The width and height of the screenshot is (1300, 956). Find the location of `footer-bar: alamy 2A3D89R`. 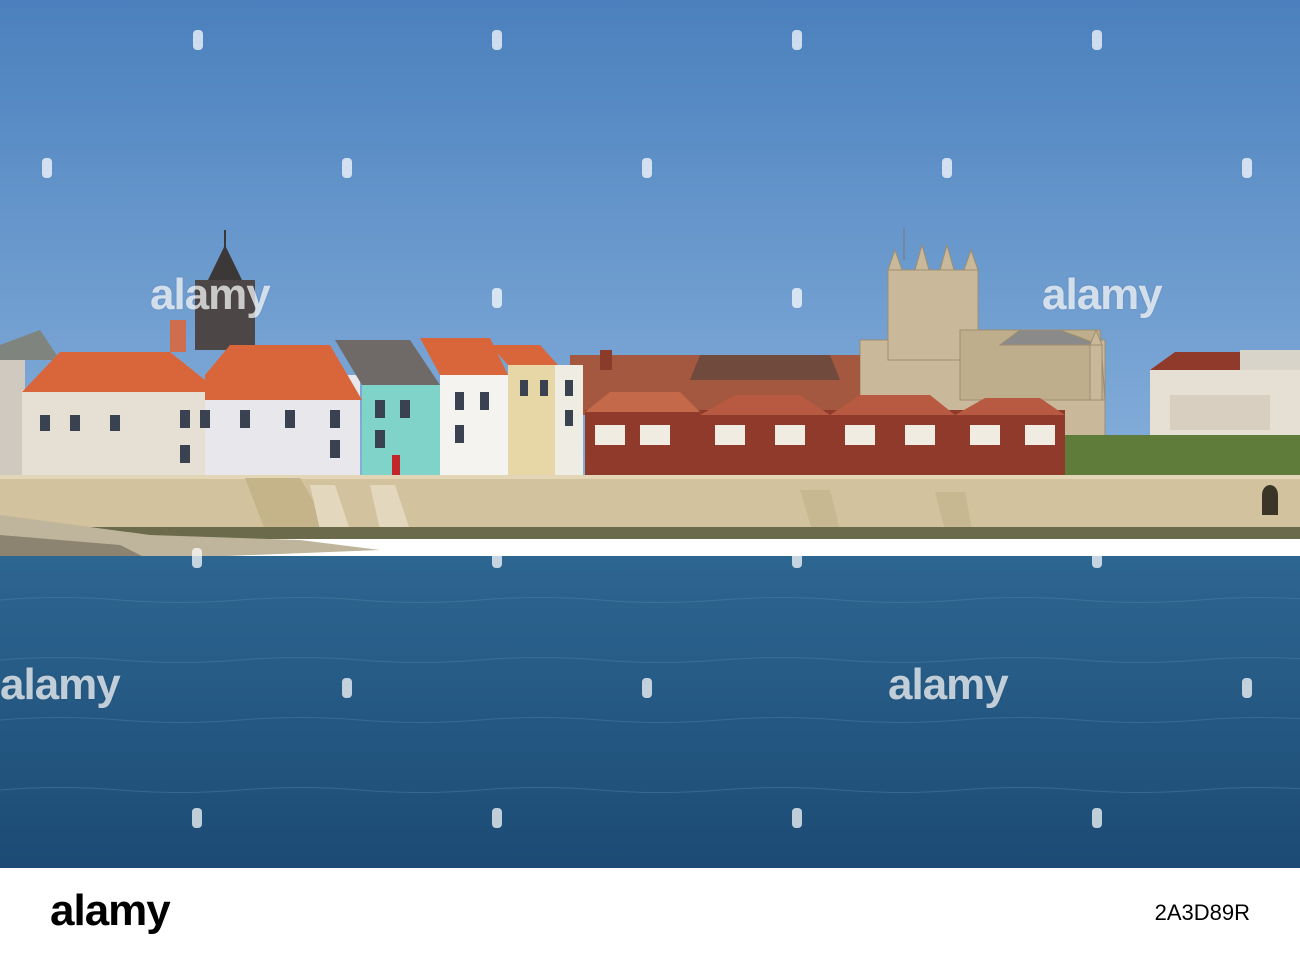

footer-bar: alamy 2A3D89R is located at coordinates (650, 912).